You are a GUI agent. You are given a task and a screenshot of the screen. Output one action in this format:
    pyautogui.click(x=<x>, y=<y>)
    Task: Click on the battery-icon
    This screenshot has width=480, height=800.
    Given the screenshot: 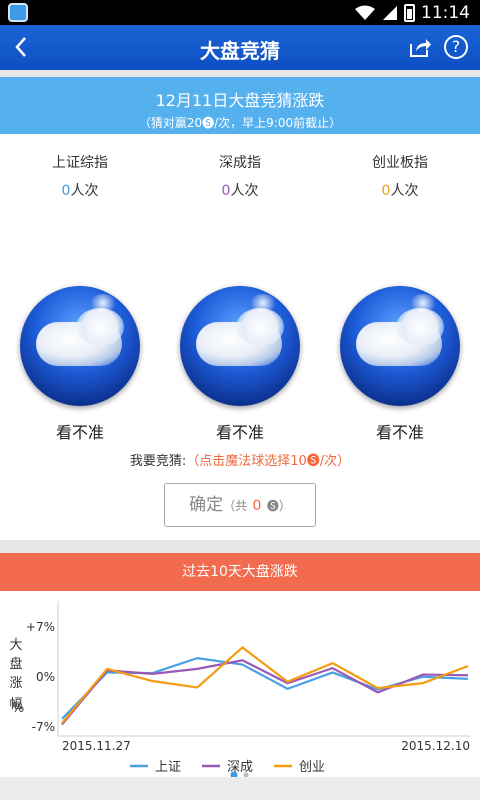 What is the action you would take?
    pyautogui.click(x=409, y=12)
    